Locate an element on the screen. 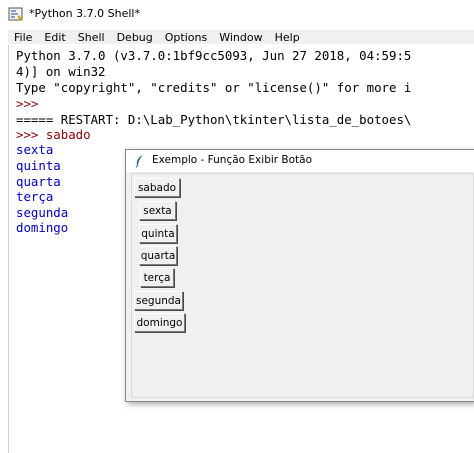 The height and width of the screenshot is (453, 474). console-output-line: sexta is located at coordinates (35, 149).